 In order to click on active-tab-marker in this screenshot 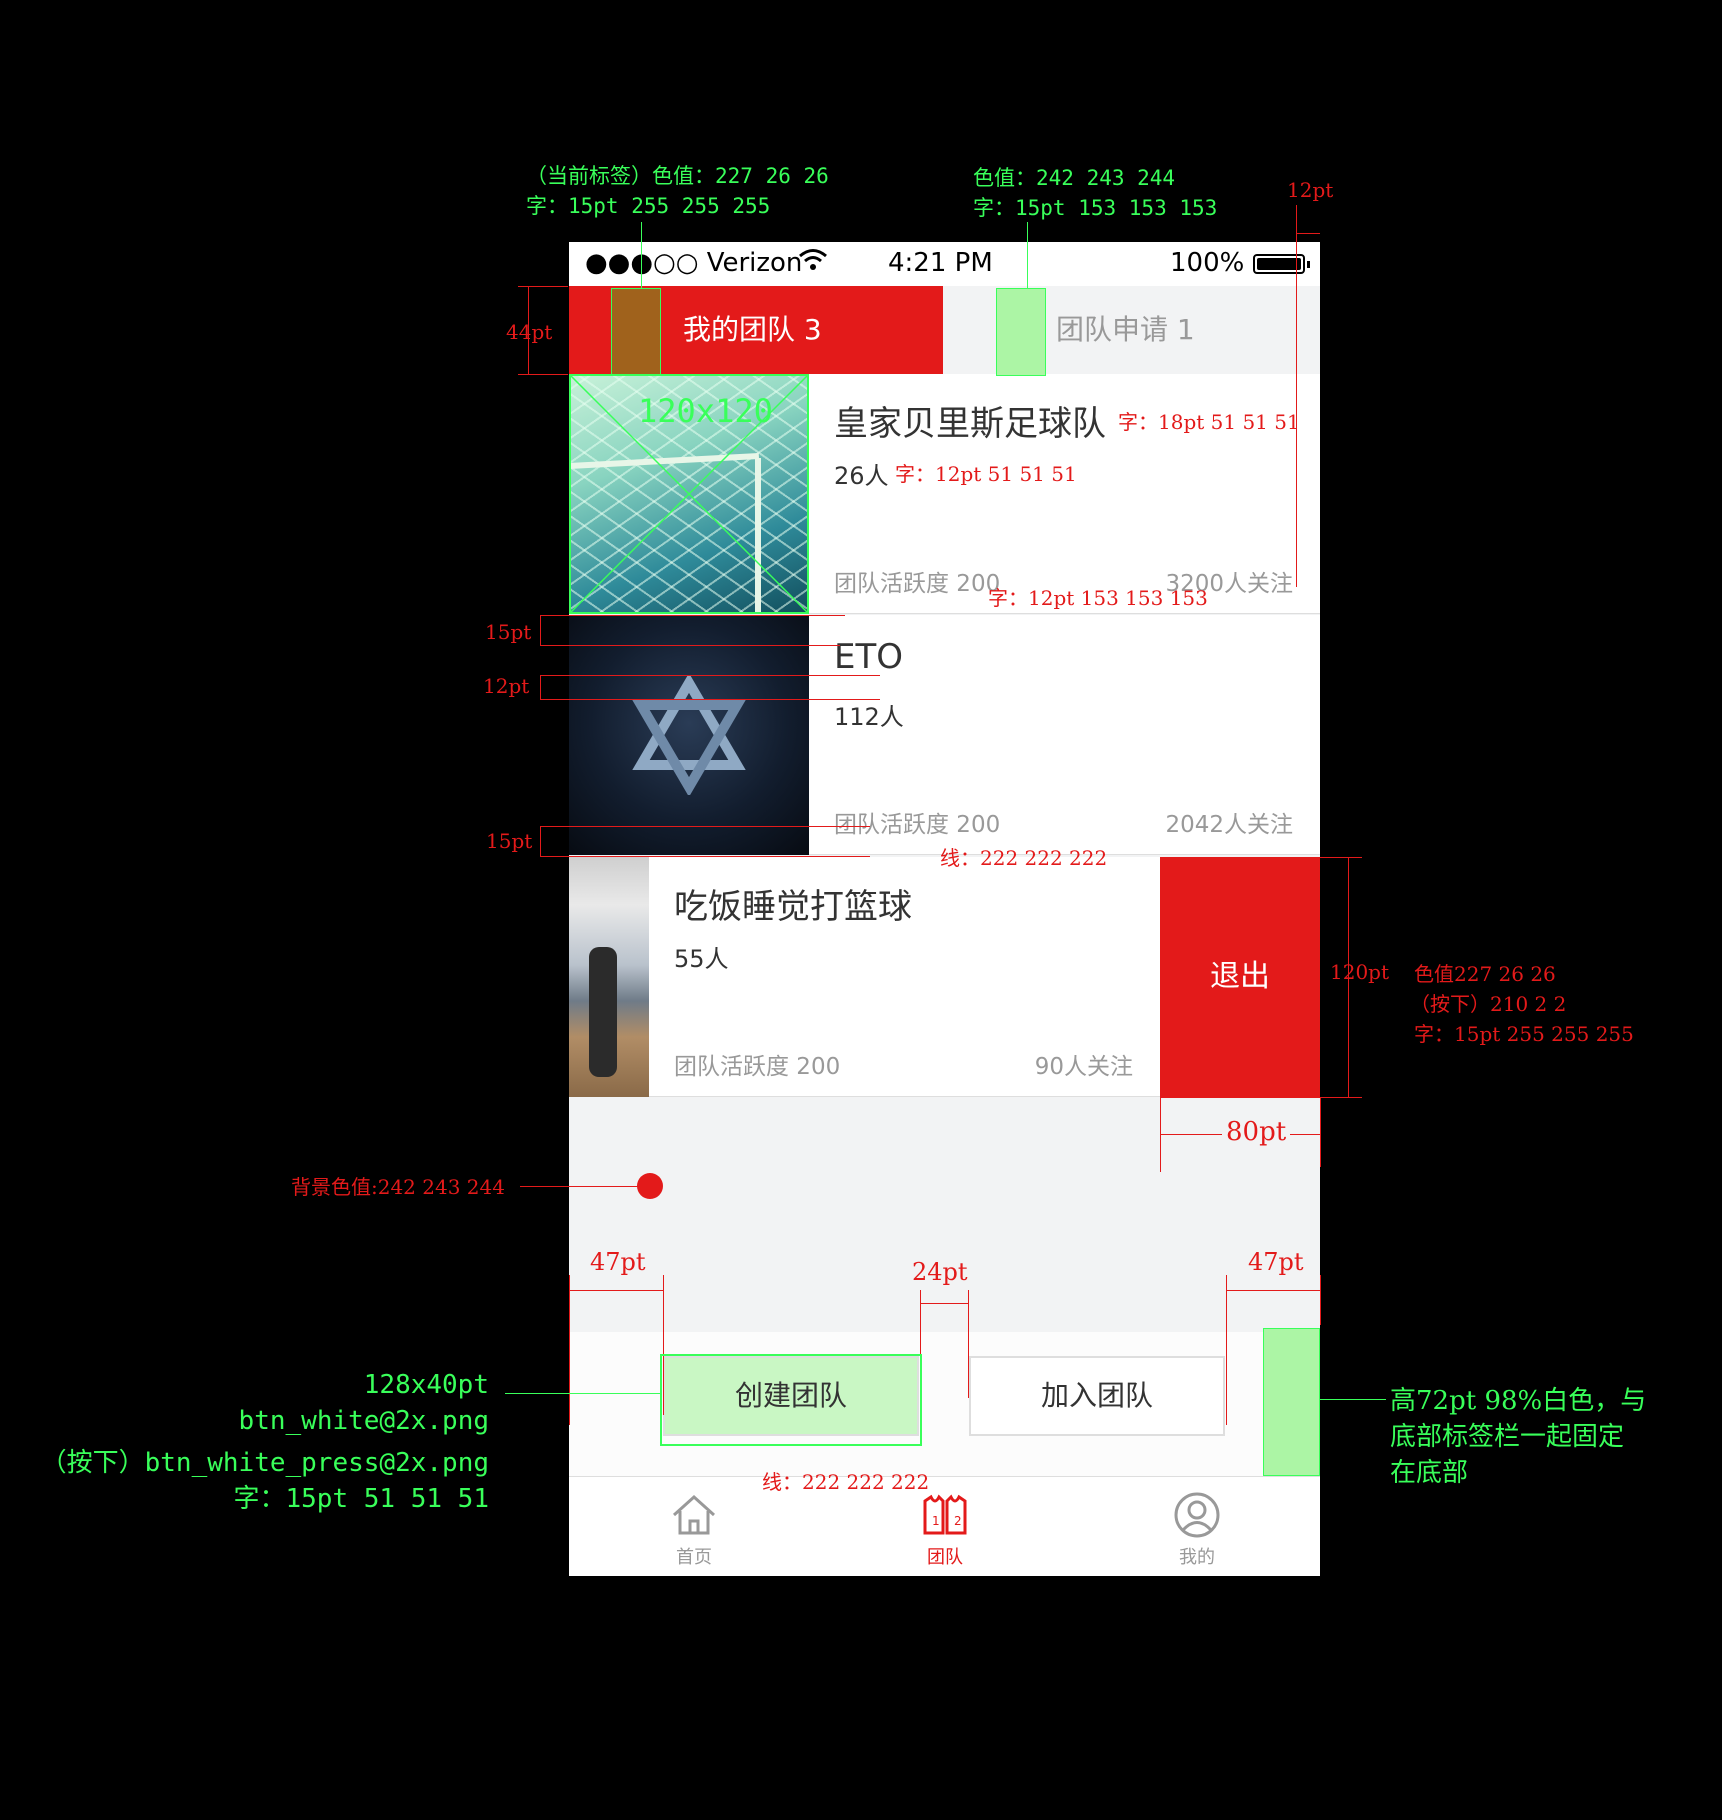, I will do `click(636, 332)`.